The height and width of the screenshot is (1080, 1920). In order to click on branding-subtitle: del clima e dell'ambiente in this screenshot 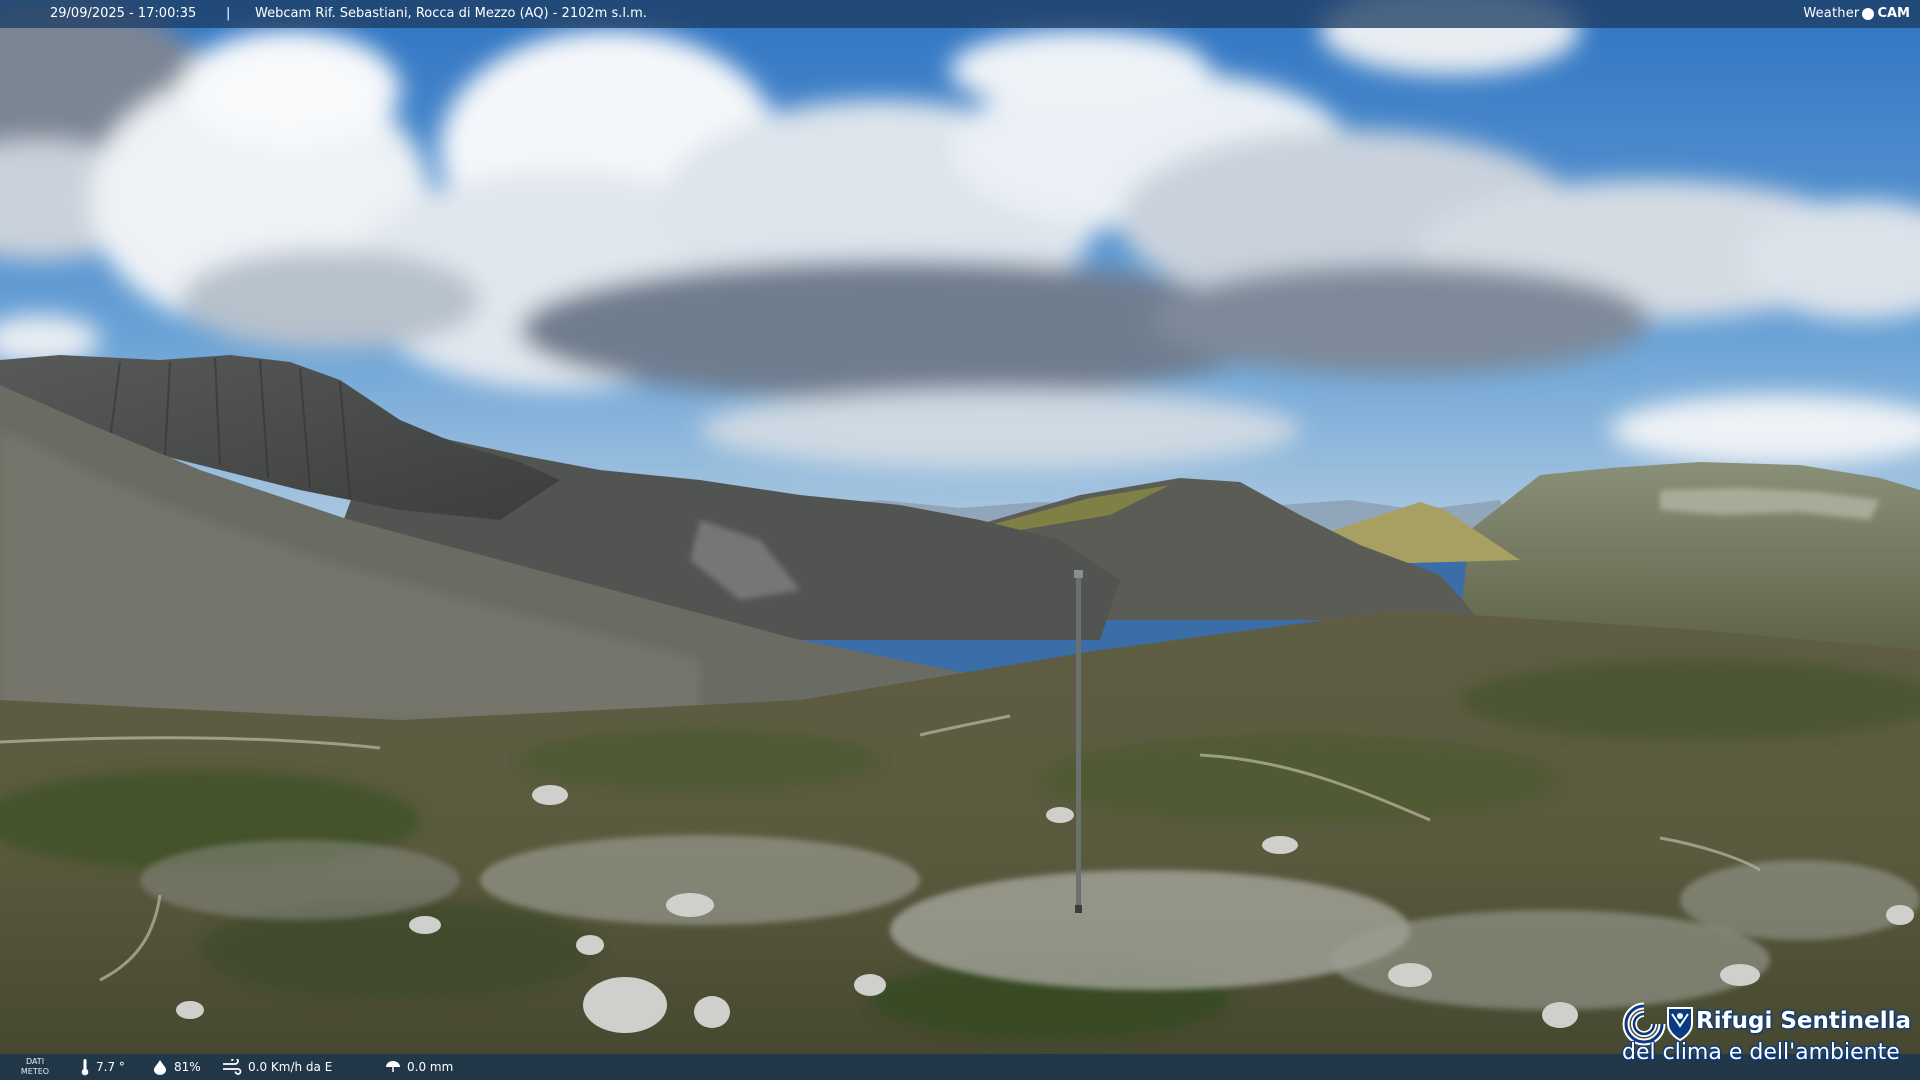, I will do `click(1761, 1052)`.